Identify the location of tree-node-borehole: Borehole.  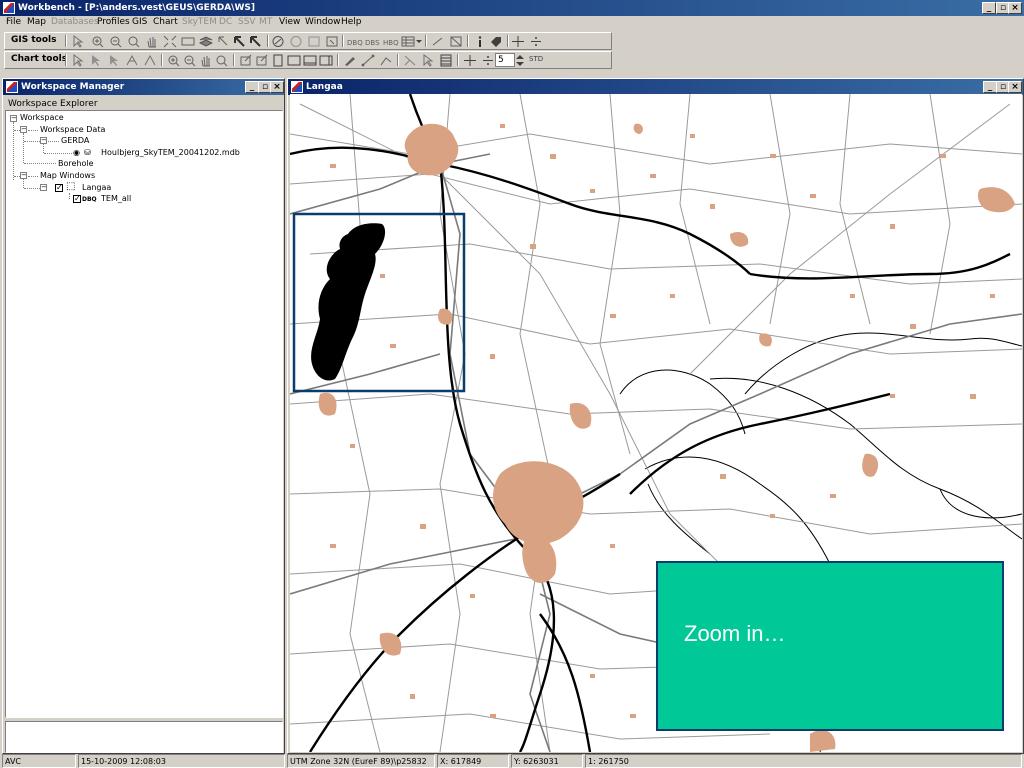
(76, 164).